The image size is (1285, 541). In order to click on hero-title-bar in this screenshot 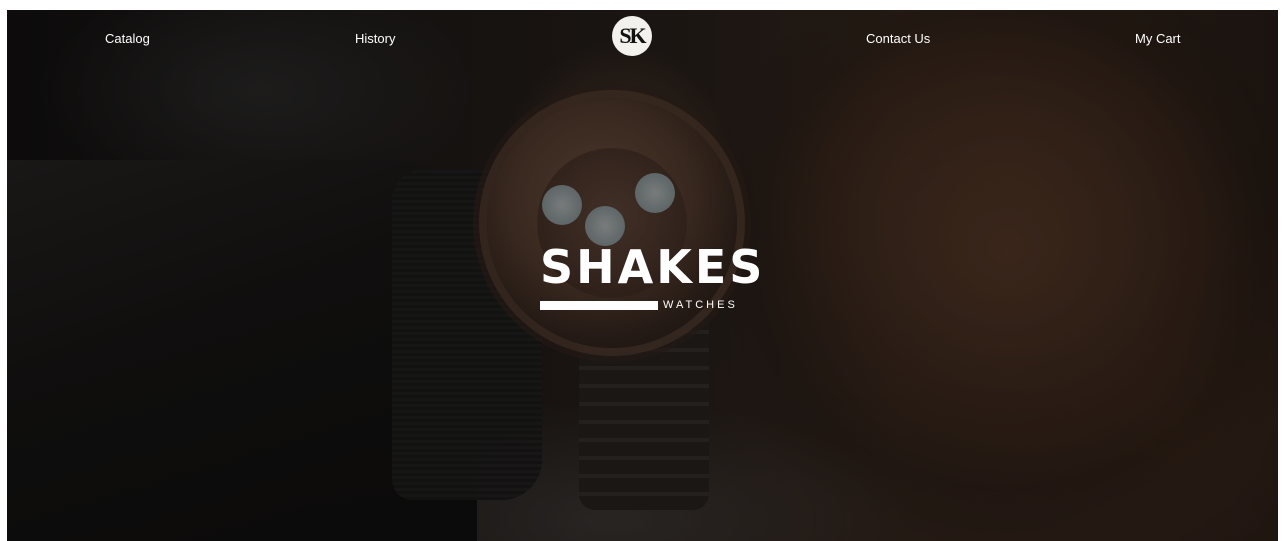, I will do `click(599, 305)`.